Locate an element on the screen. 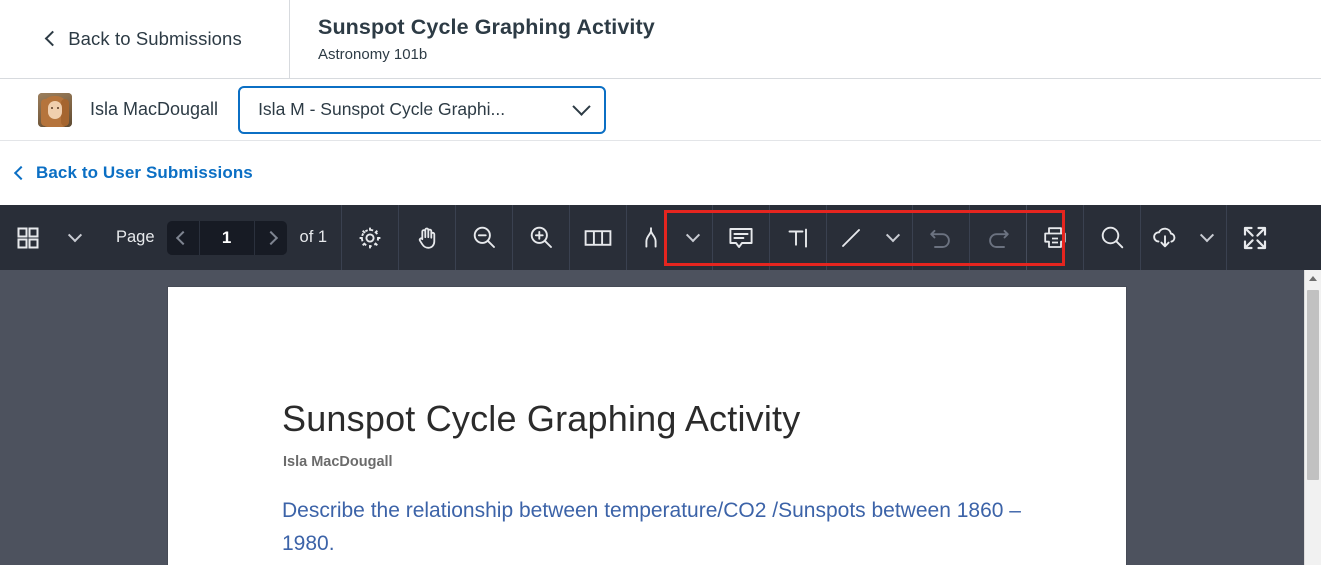 Image resolution: width=1321 pixels, height=565 pixels. previous-page-button is located at coordinates (183, 238).